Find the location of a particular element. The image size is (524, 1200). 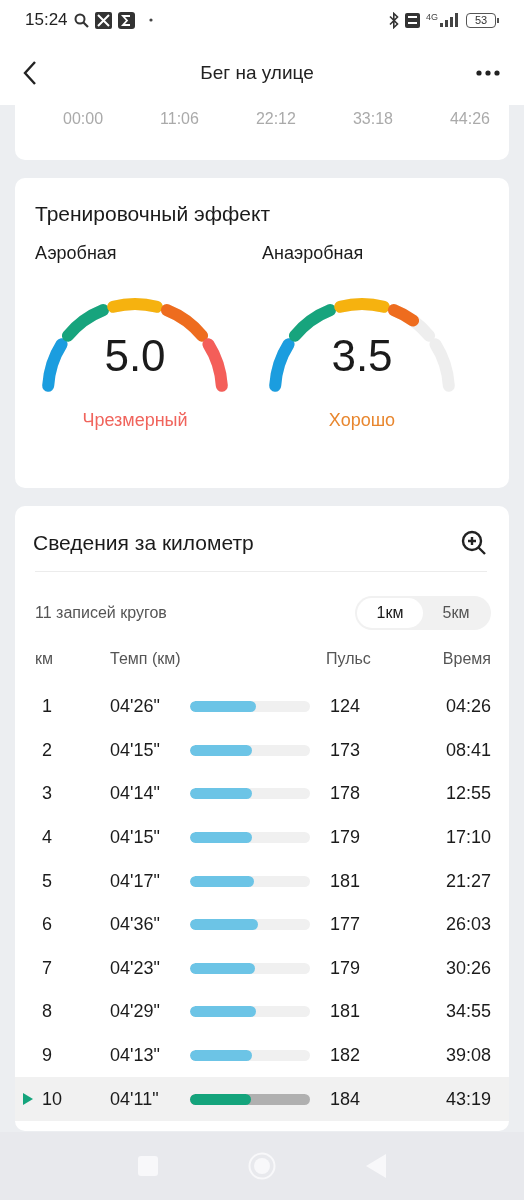

back-icon is located at coordinates (30, 72).